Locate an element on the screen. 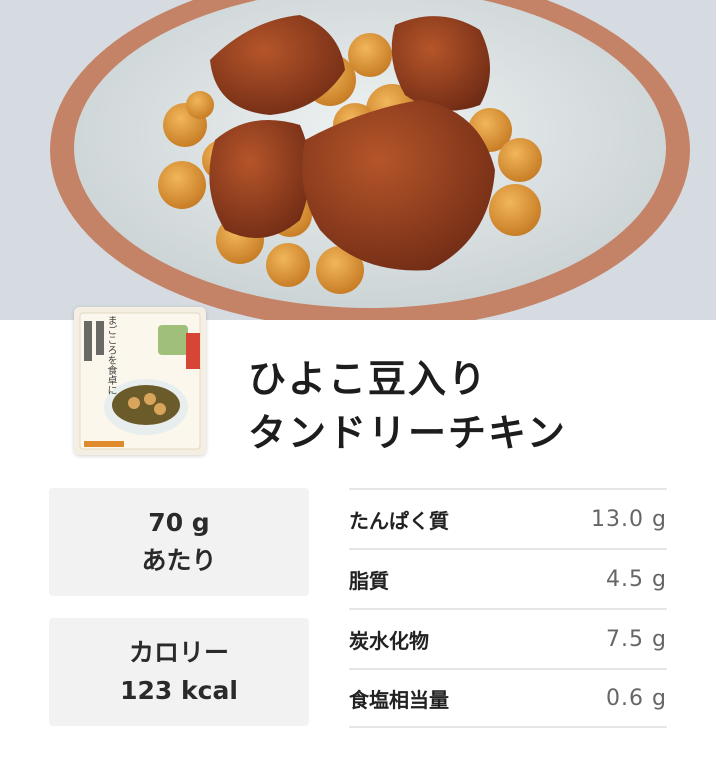  nutrition-label: 炭水化物 is located at coordinates (389, 640).